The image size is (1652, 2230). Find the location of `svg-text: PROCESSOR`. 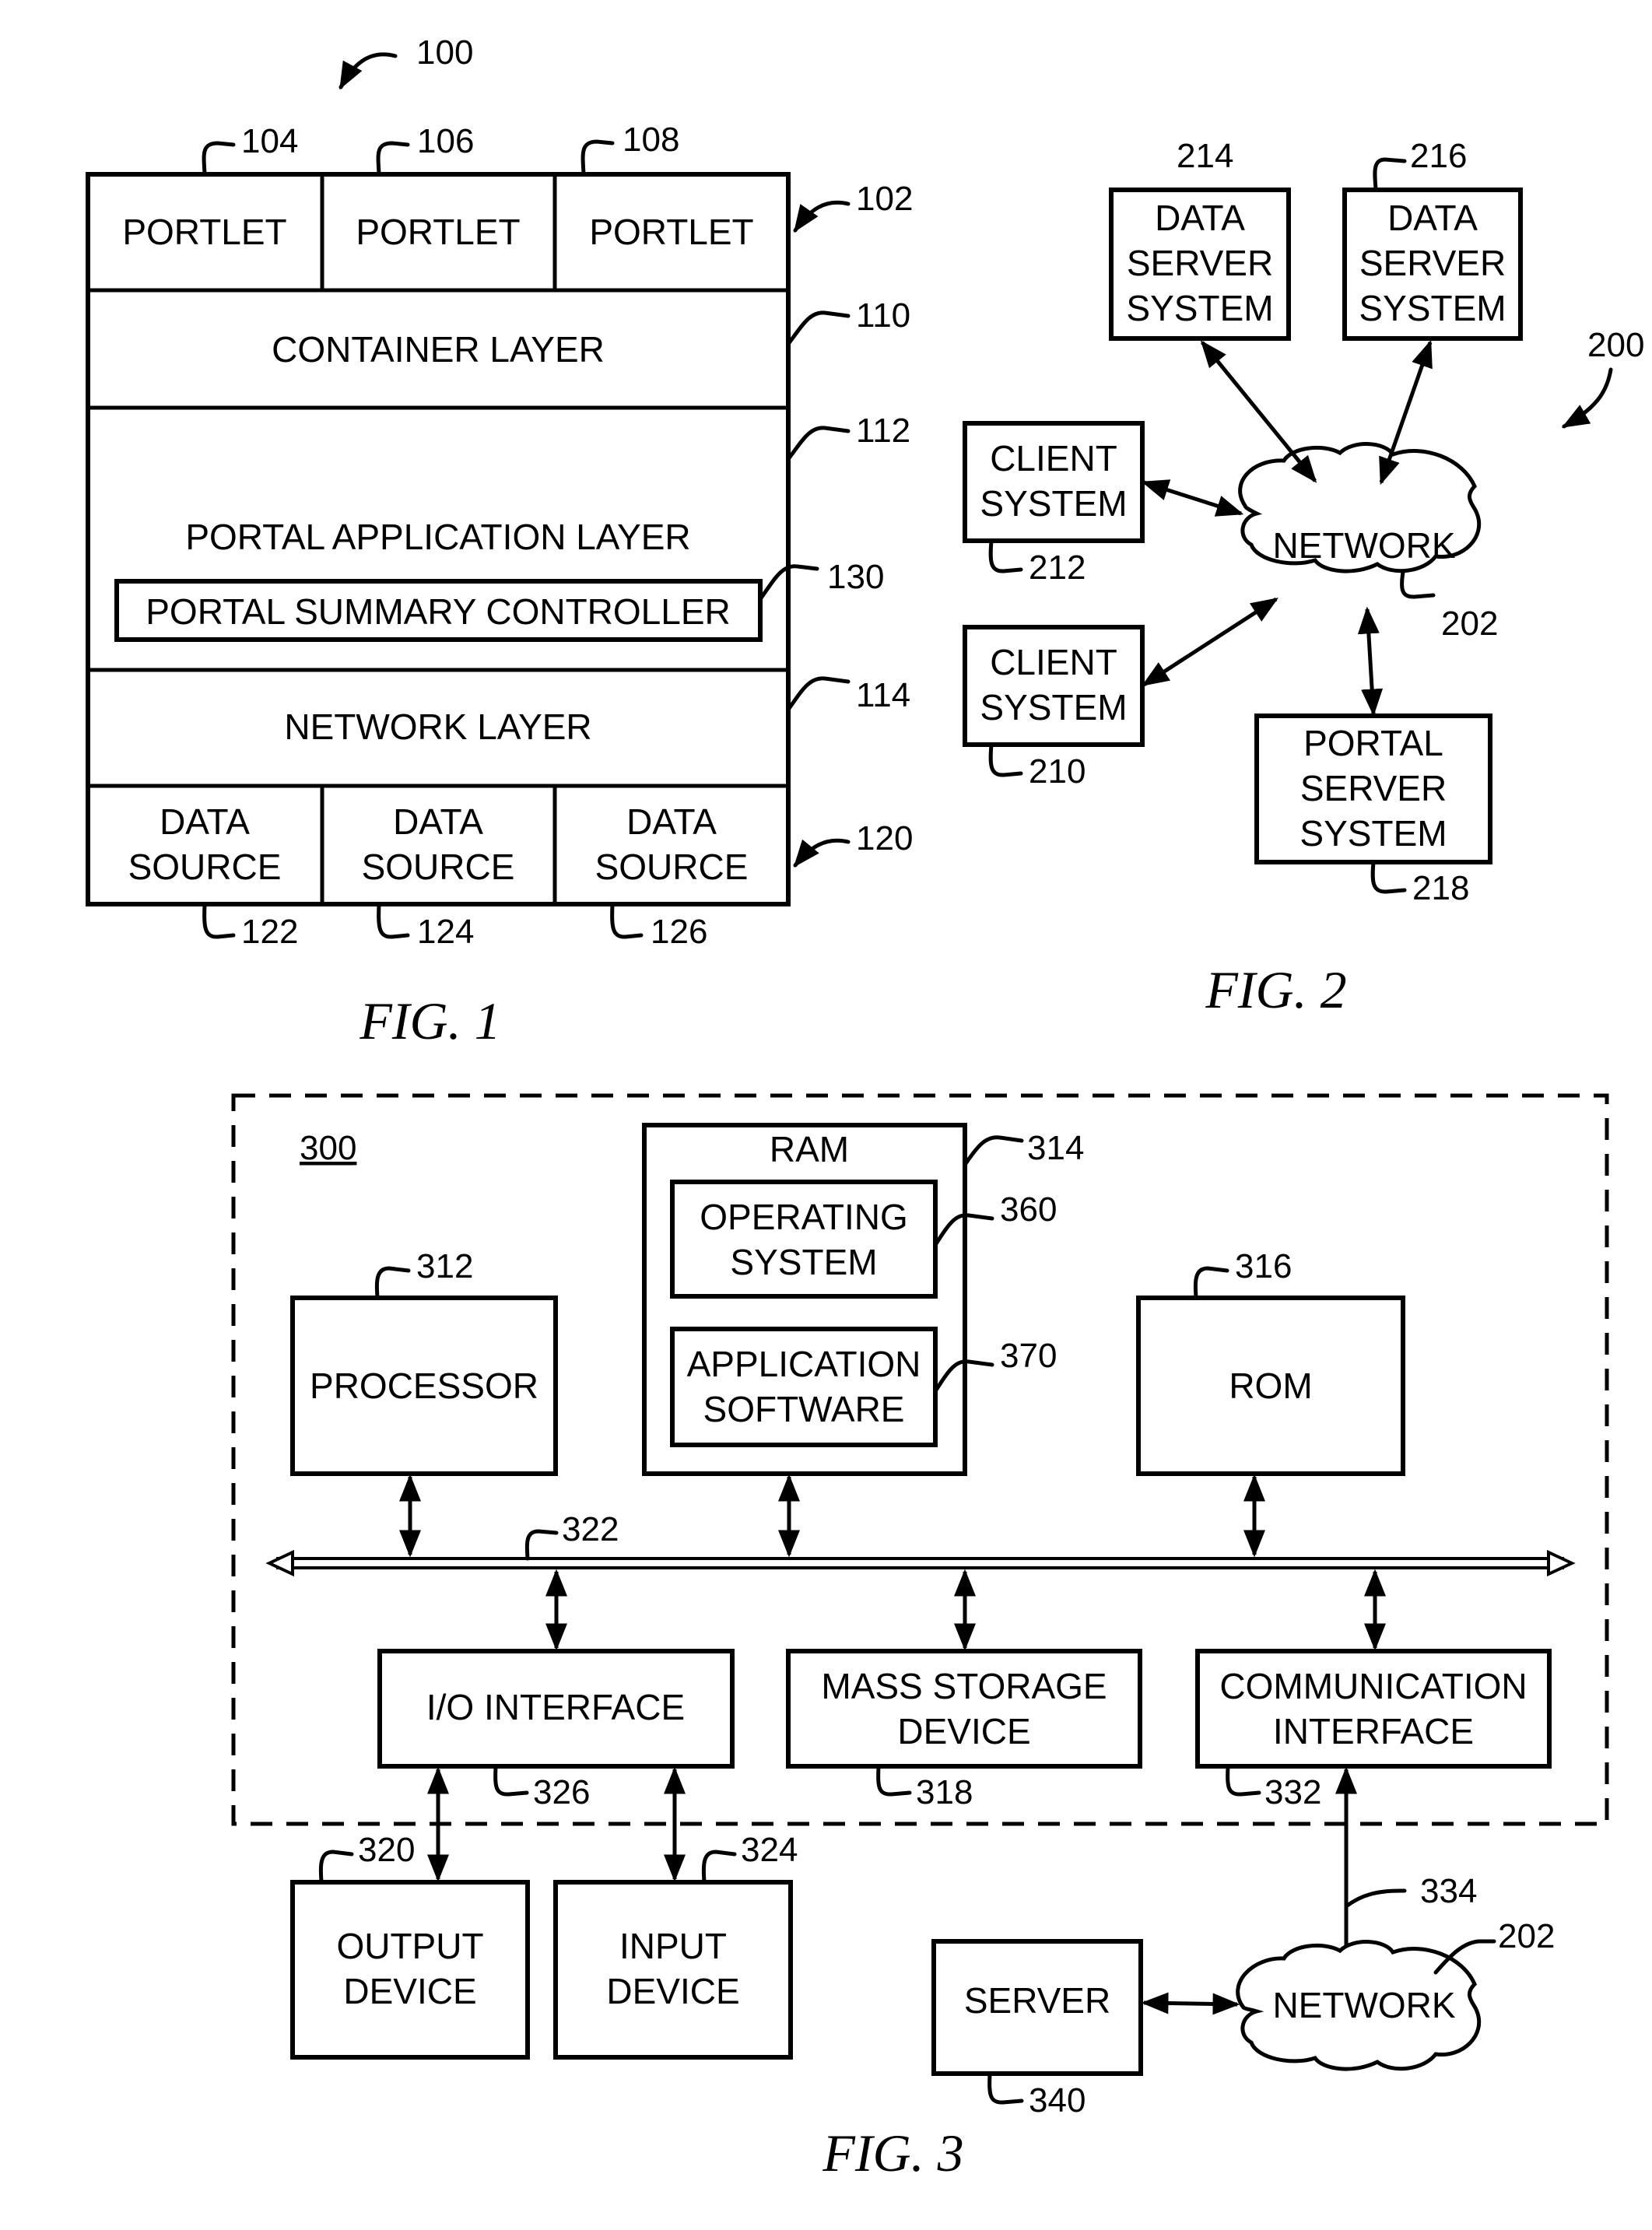

svg-text: PROCESSOR is located at coordinates (424, 1386).